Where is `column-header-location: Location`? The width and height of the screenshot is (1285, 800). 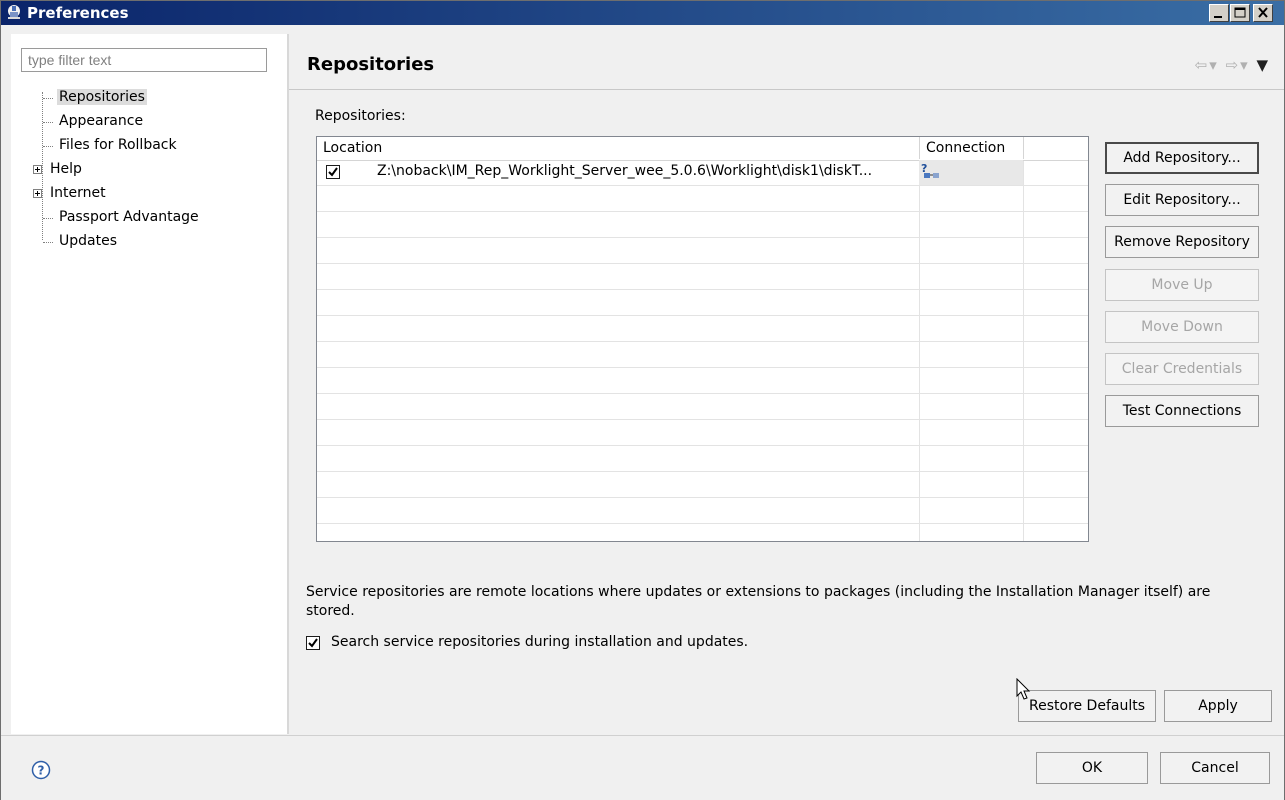 column-header-location: Location is located at coordinates (618, 148).